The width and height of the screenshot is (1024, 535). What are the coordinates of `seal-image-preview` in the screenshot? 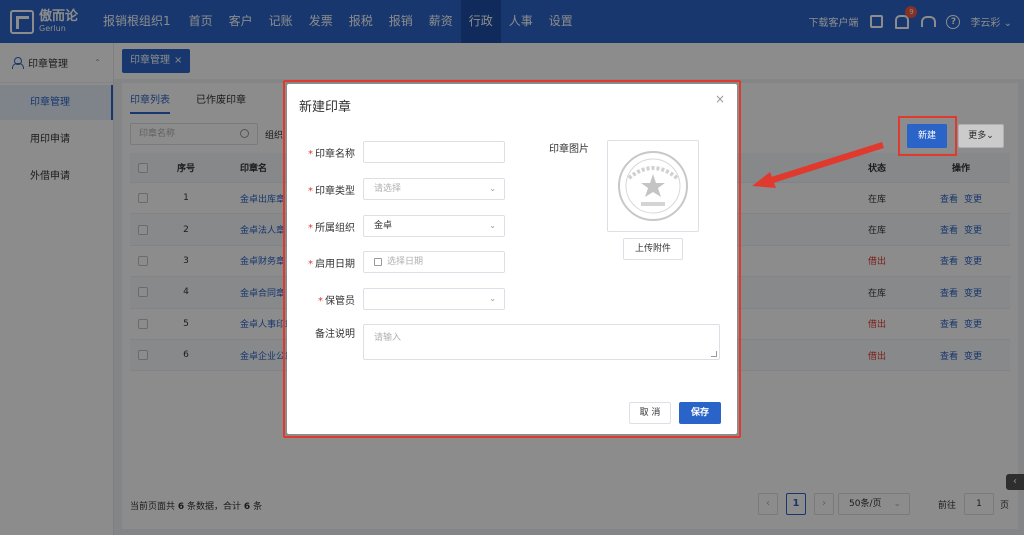 It's located at (653, 186).